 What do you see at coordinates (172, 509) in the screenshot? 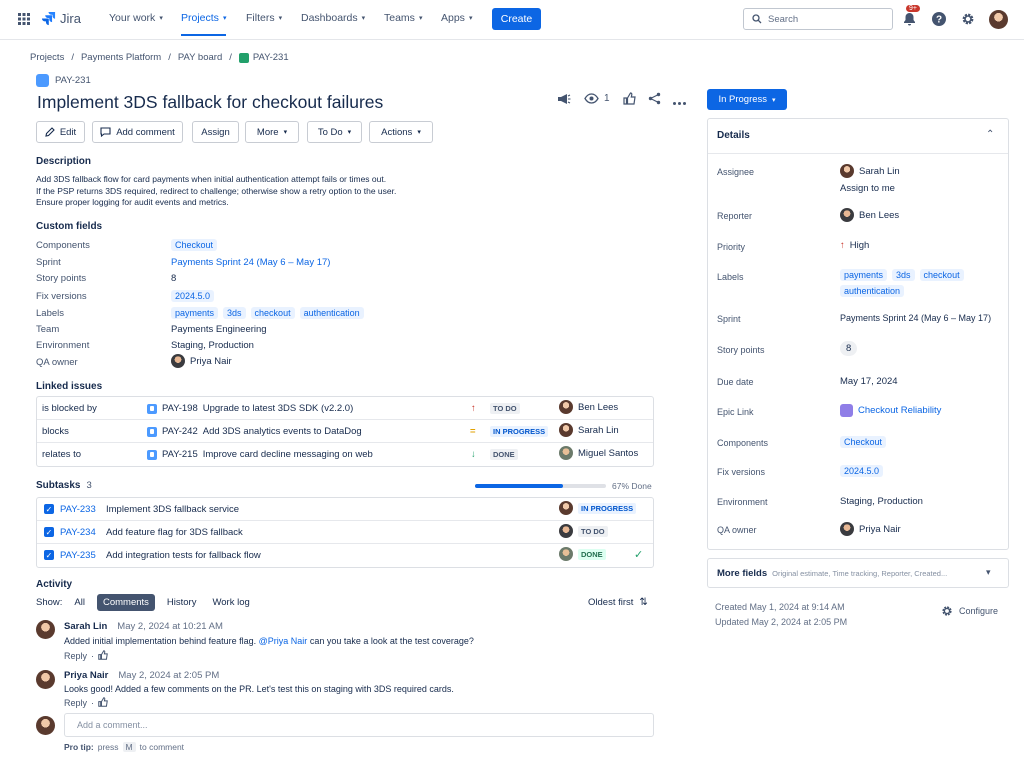
I see `subtask-summary: Implement 3DS fallback service` at bounding box center [172, 509].